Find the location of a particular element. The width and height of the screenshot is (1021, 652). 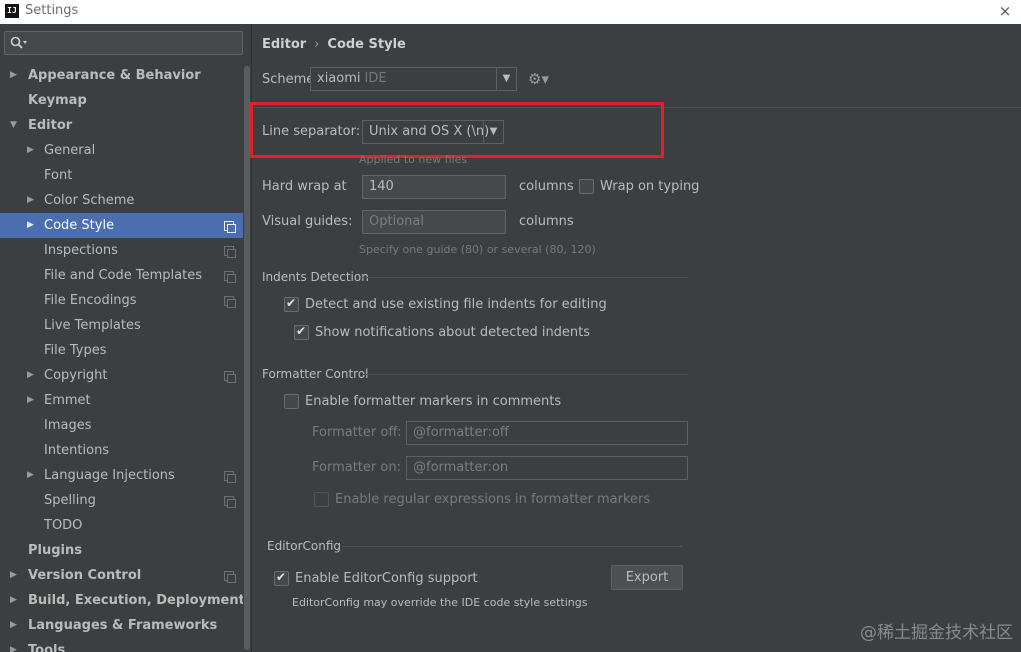

sidebar-item-intentions: Intentions is located at coordinates (121, 450).